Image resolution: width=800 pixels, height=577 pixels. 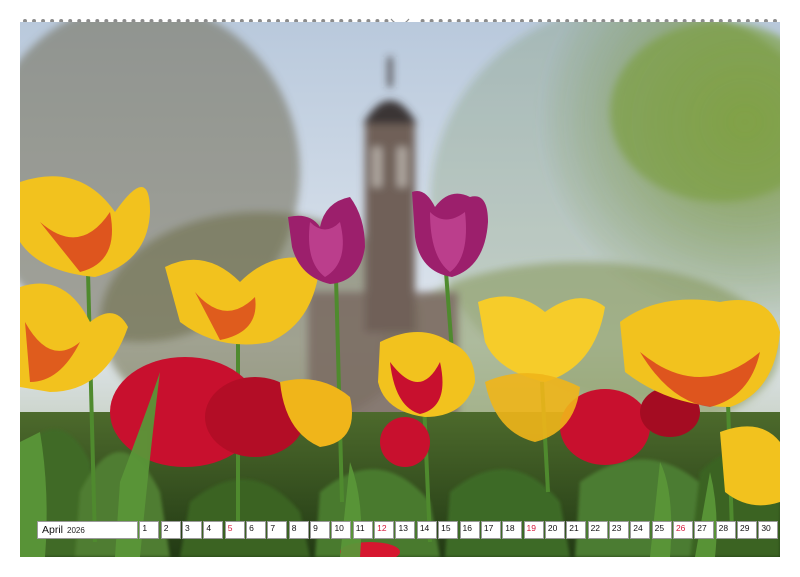 I want to click on calendar-day-1: 1, so click(x=149, y=530).